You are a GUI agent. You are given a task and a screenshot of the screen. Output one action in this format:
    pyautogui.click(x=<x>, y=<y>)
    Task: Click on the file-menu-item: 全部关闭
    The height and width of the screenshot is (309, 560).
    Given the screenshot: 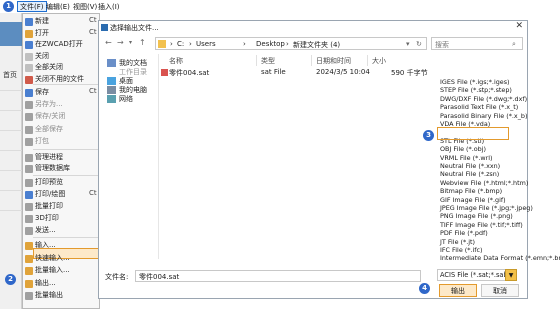 What is the action you would take?
    pyautogui.click(x=49, y=67)
    